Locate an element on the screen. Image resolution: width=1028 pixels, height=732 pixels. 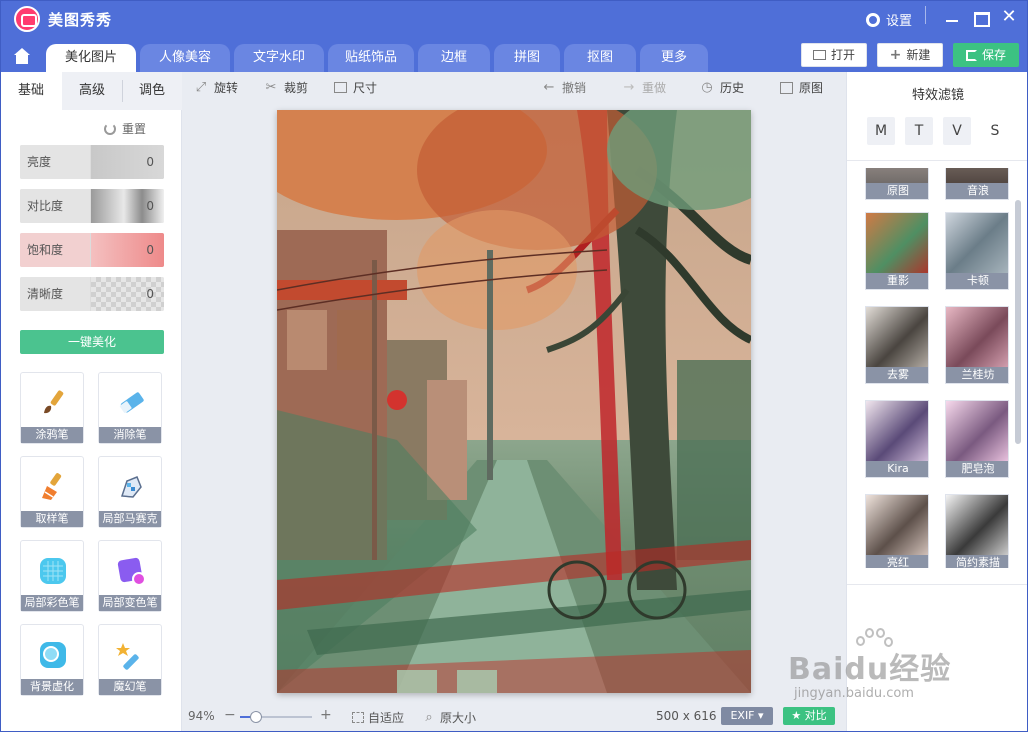
filter-item: Kira is located at coordinates (897, 439).